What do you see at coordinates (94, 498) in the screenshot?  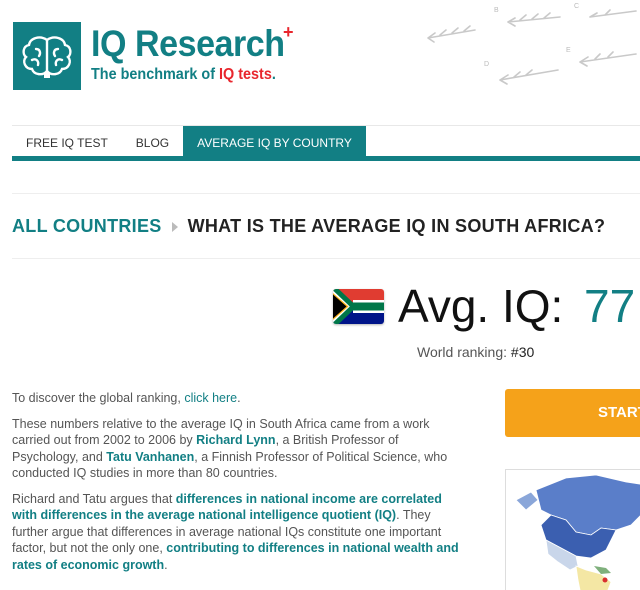 I see `text: Richard and Tatu argues that` at bounding box center [94, 498].